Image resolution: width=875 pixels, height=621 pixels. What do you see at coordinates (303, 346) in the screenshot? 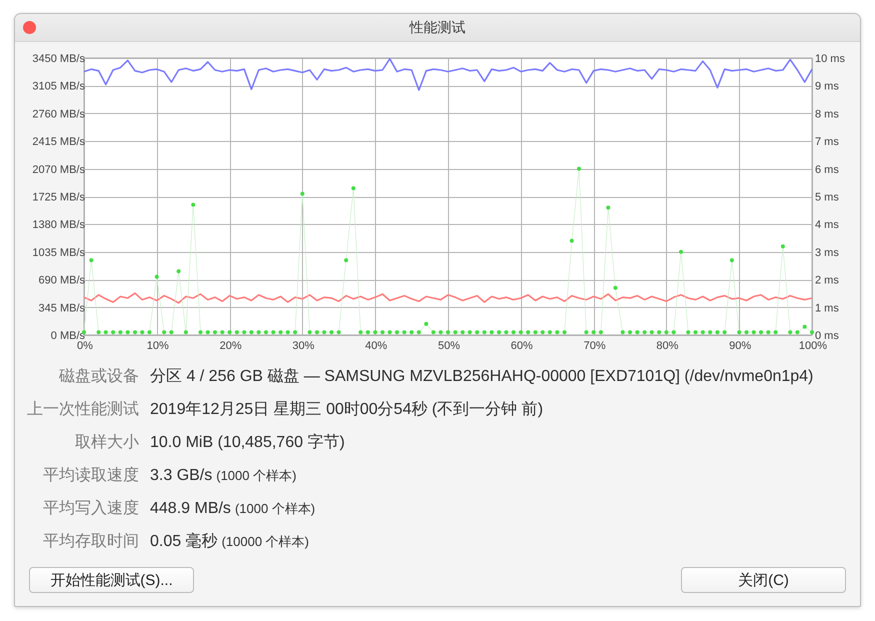
I see `x-axis-label: 30%` at bounding box center [303, 346].